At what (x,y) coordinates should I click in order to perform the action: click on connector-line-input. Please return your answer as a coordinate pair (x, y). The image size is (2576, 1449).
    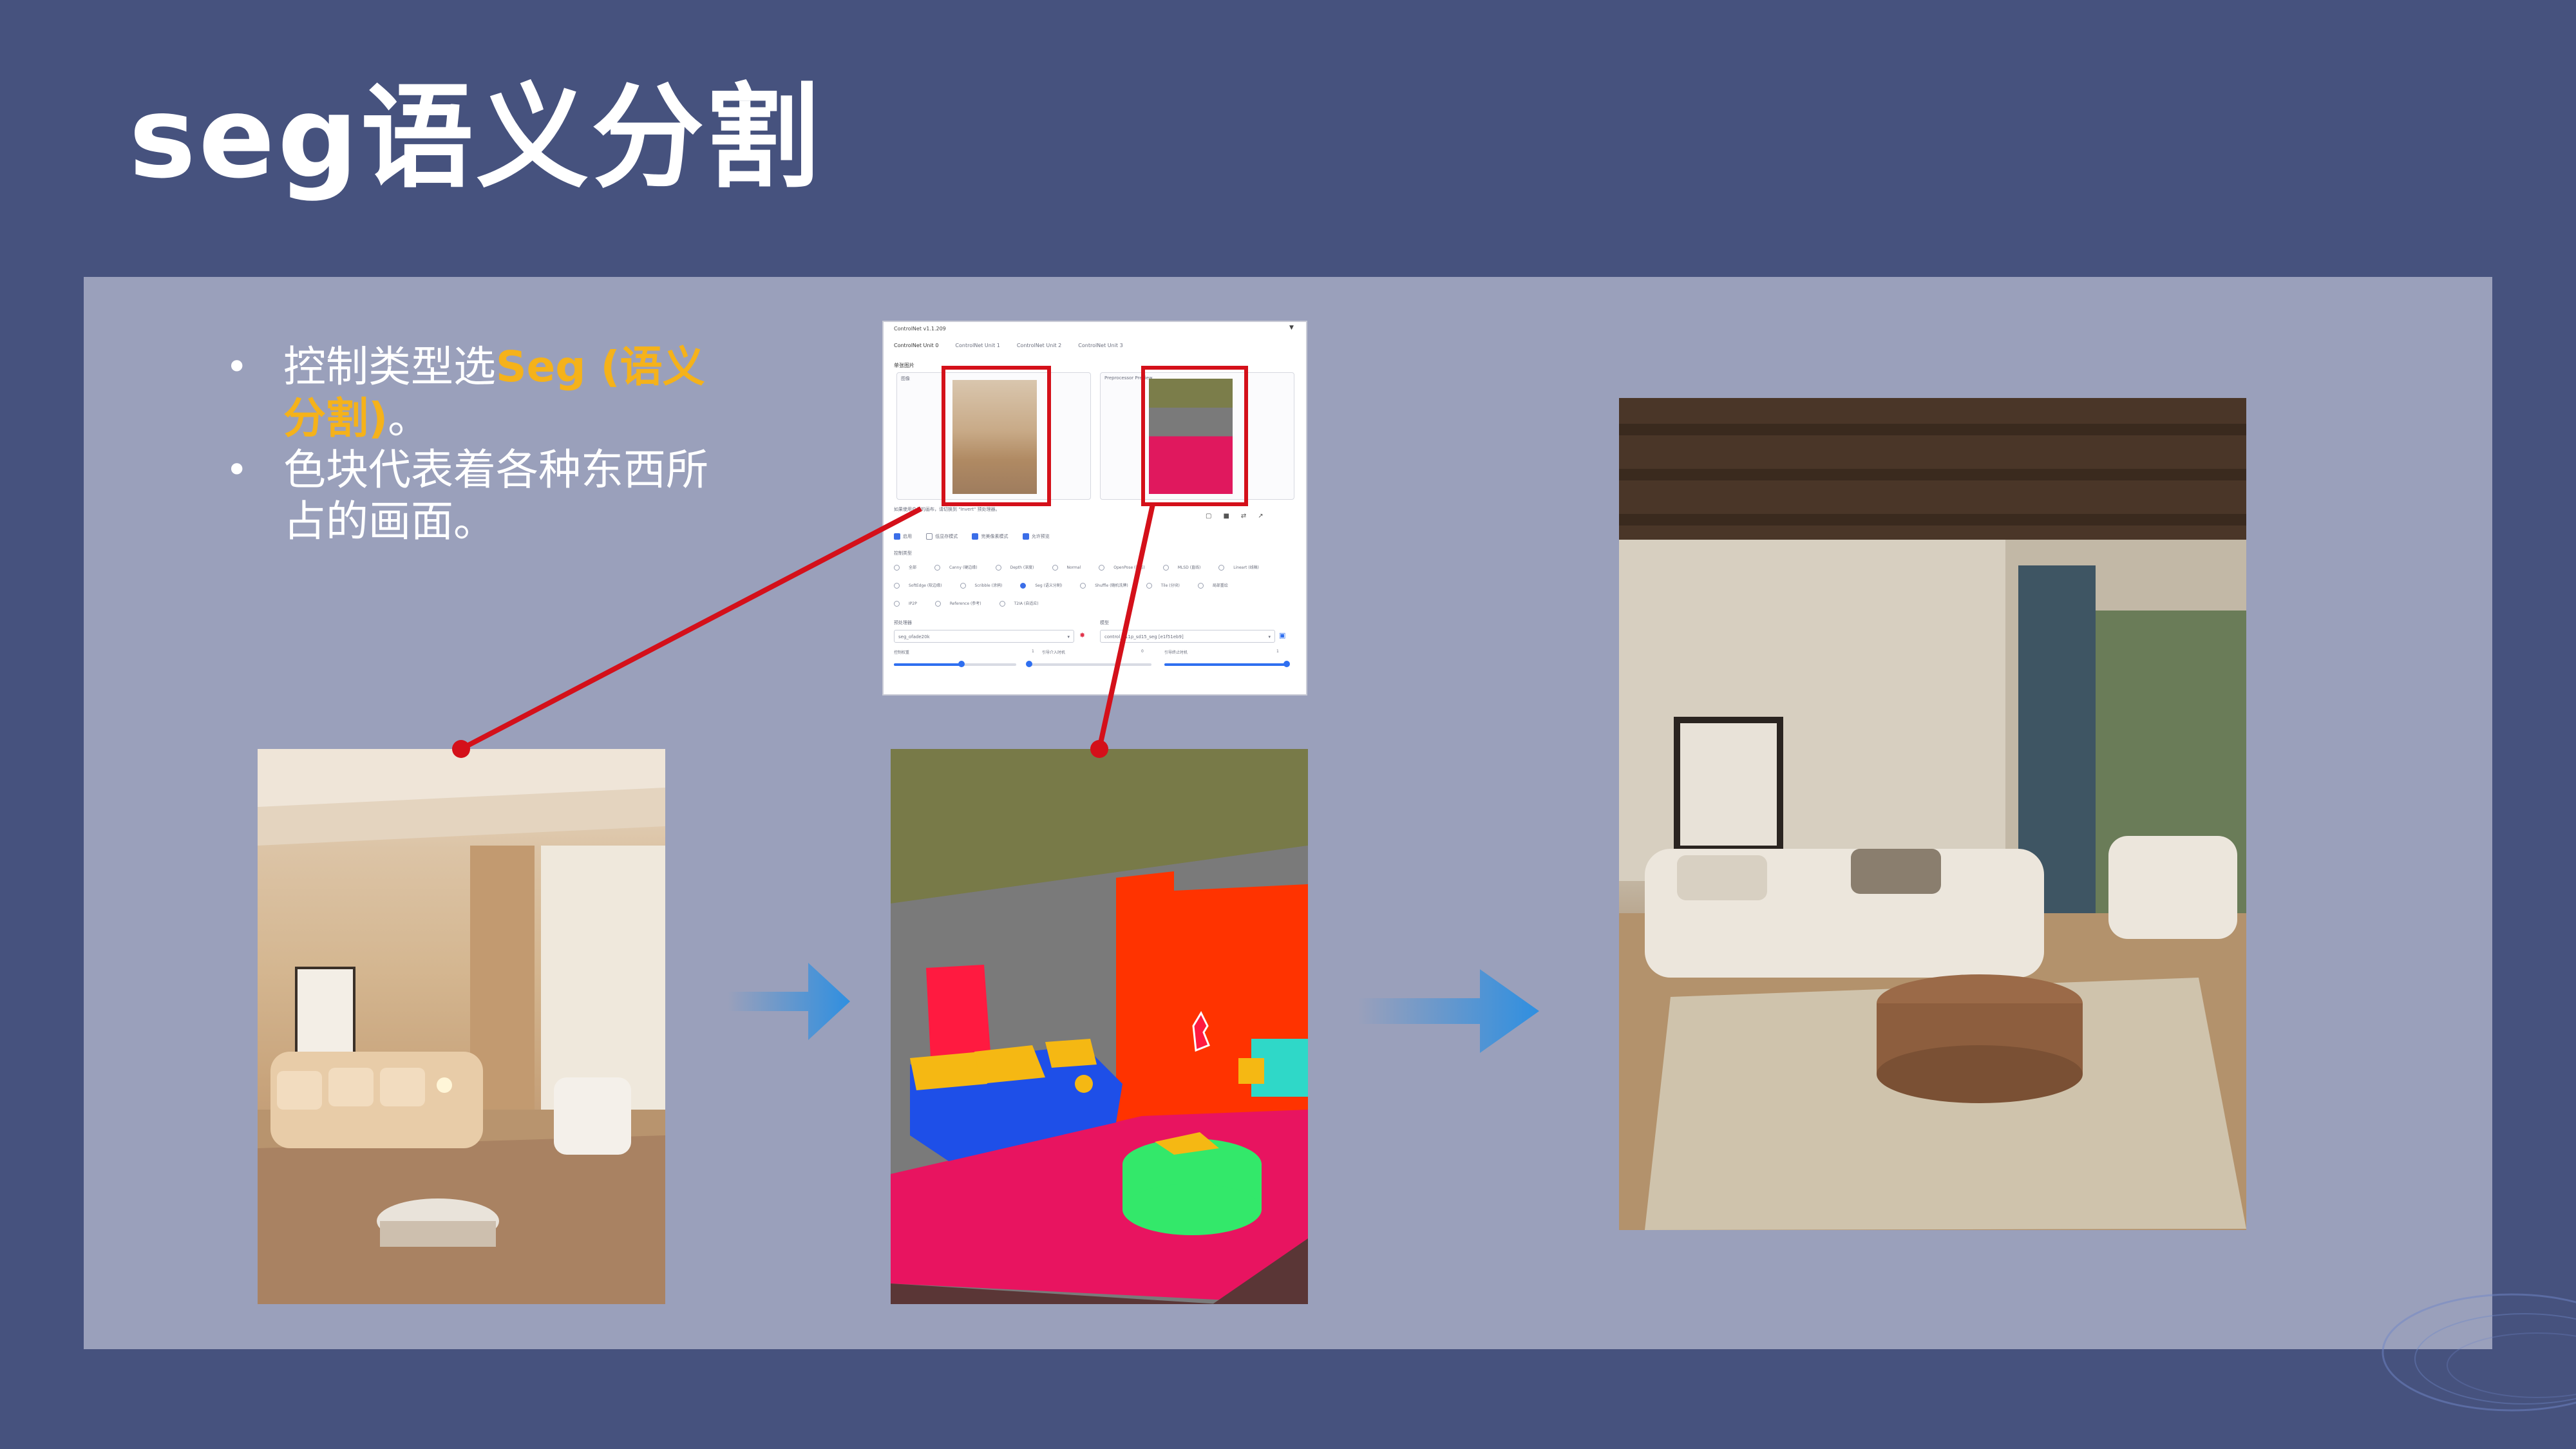
    Looking at the image, I should click on (691, 629).